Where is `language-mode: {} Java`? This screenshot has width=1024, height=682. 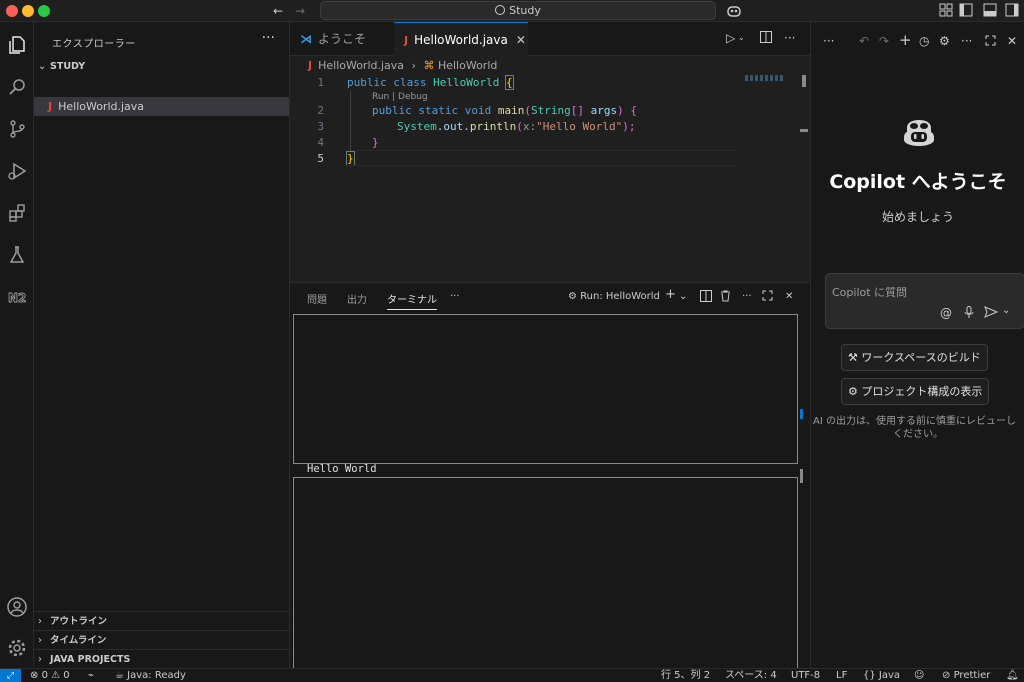
language-mode: {} Java is located at coordinates (881, 675).